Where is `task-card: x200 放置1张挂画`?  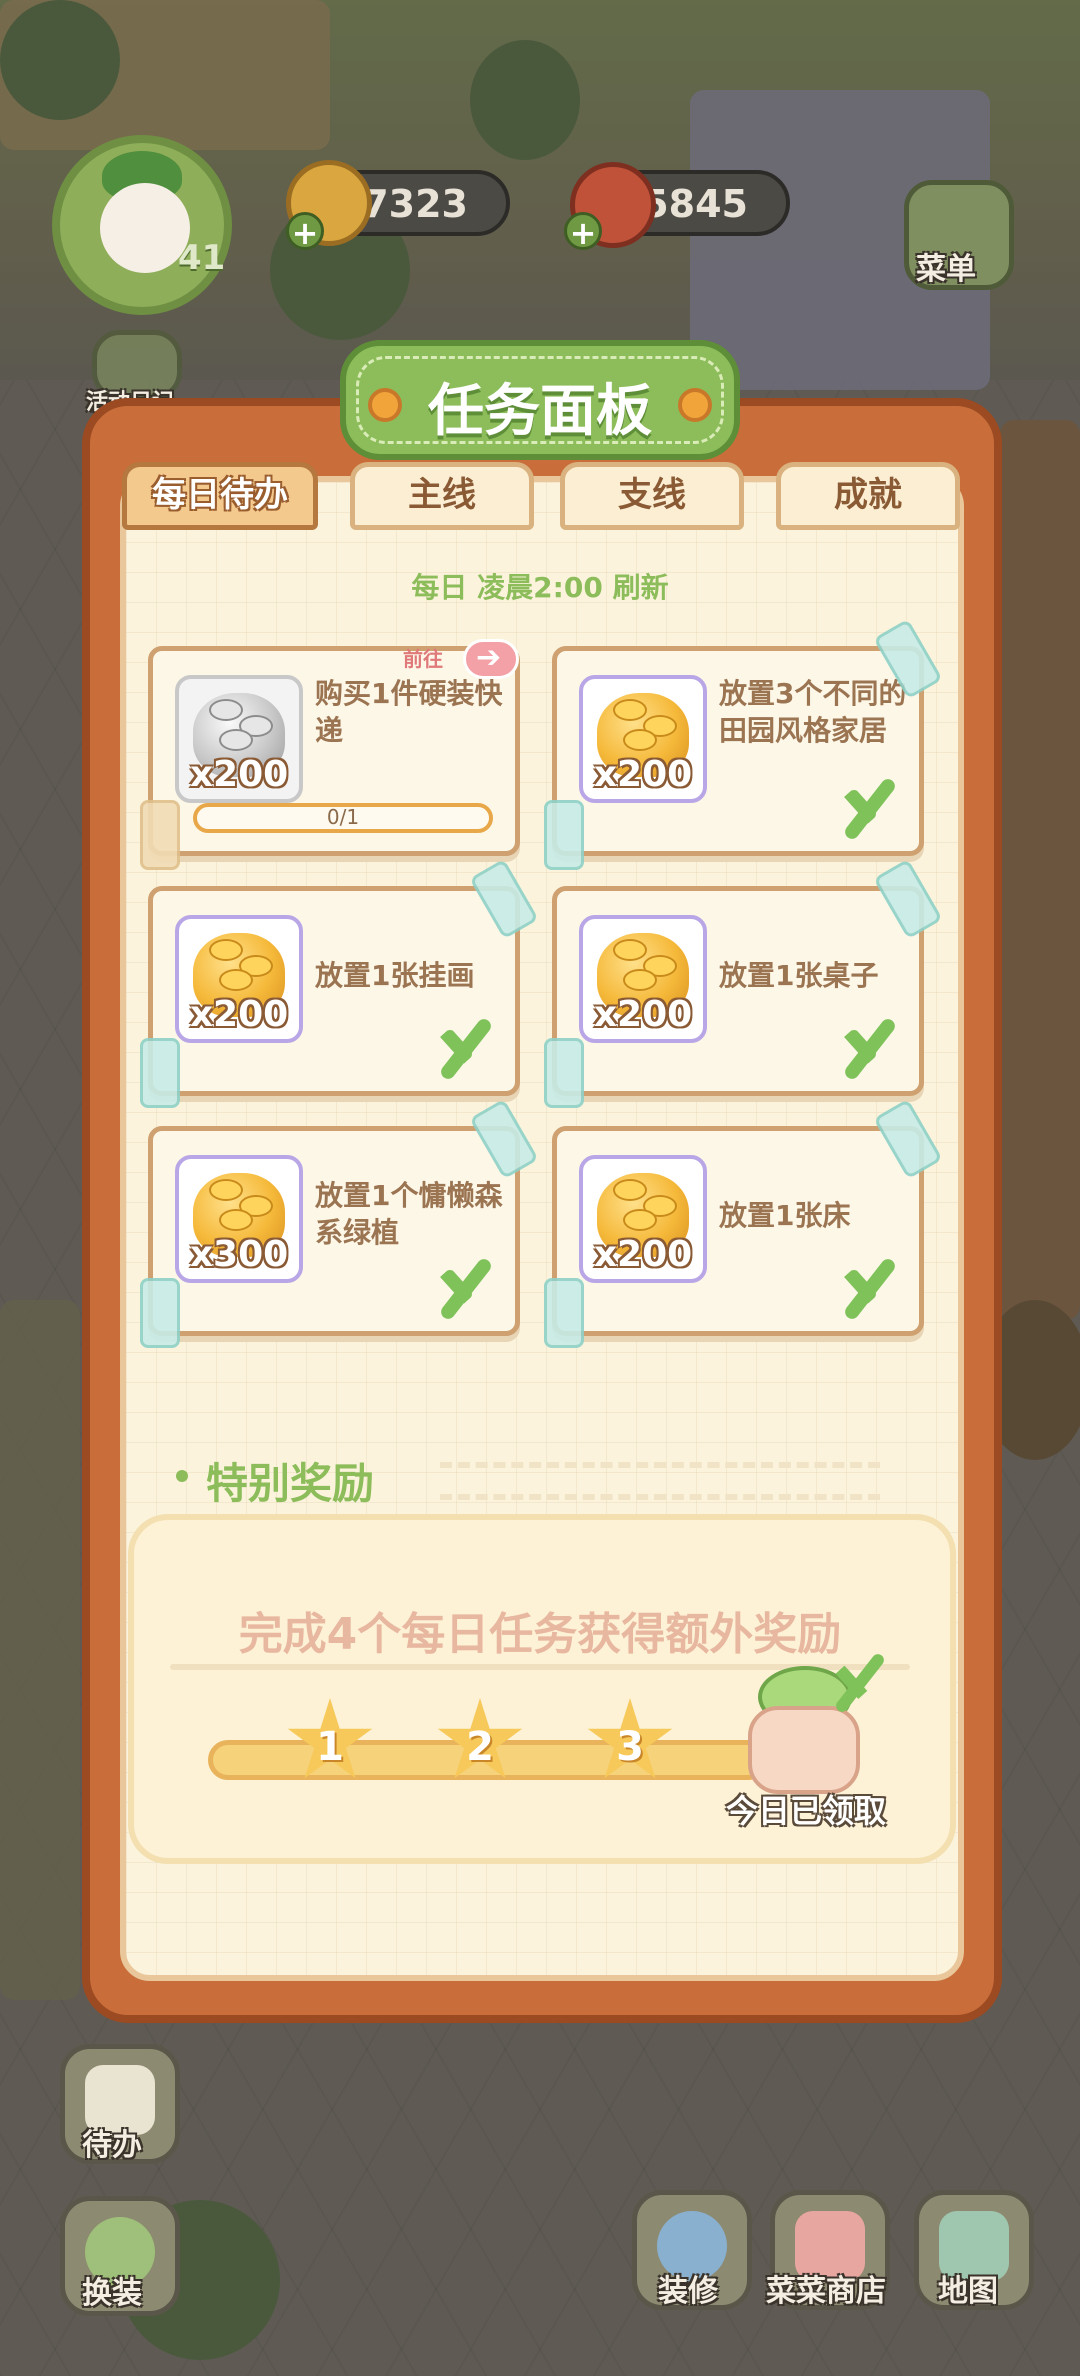 task-card: x200 放置1张挂画 is located at coordinates (334, 991).